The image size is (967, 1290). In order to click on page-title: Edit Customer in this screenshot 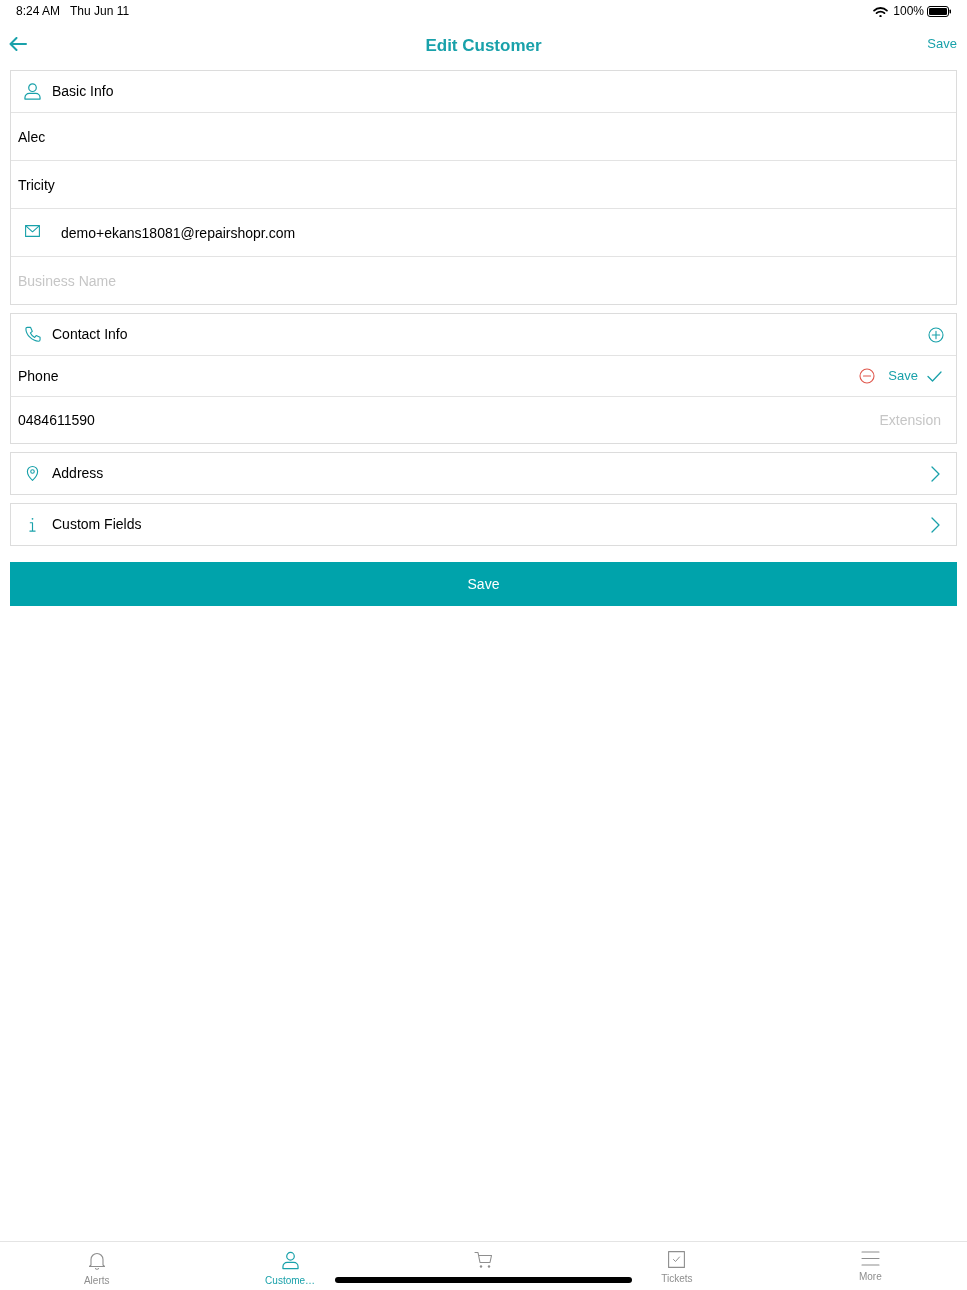, I will do `click(483, 46)`.